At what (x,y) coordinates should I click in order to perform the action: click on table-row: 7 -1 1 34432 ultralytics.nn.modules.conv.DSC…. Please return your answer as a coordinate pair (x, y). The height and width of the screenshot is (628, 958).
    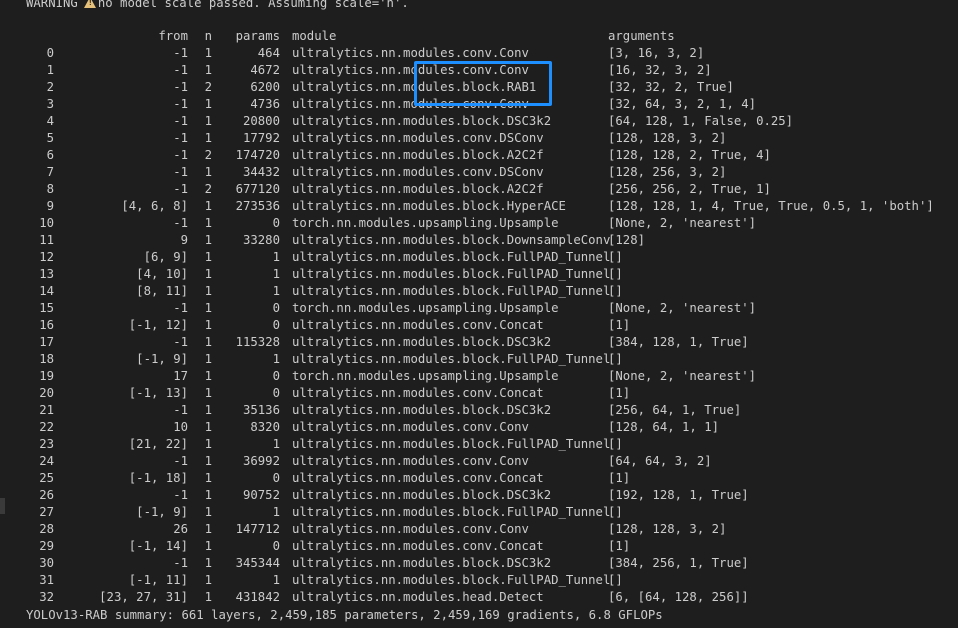
    Looking at the image, I should click on (479, 172).